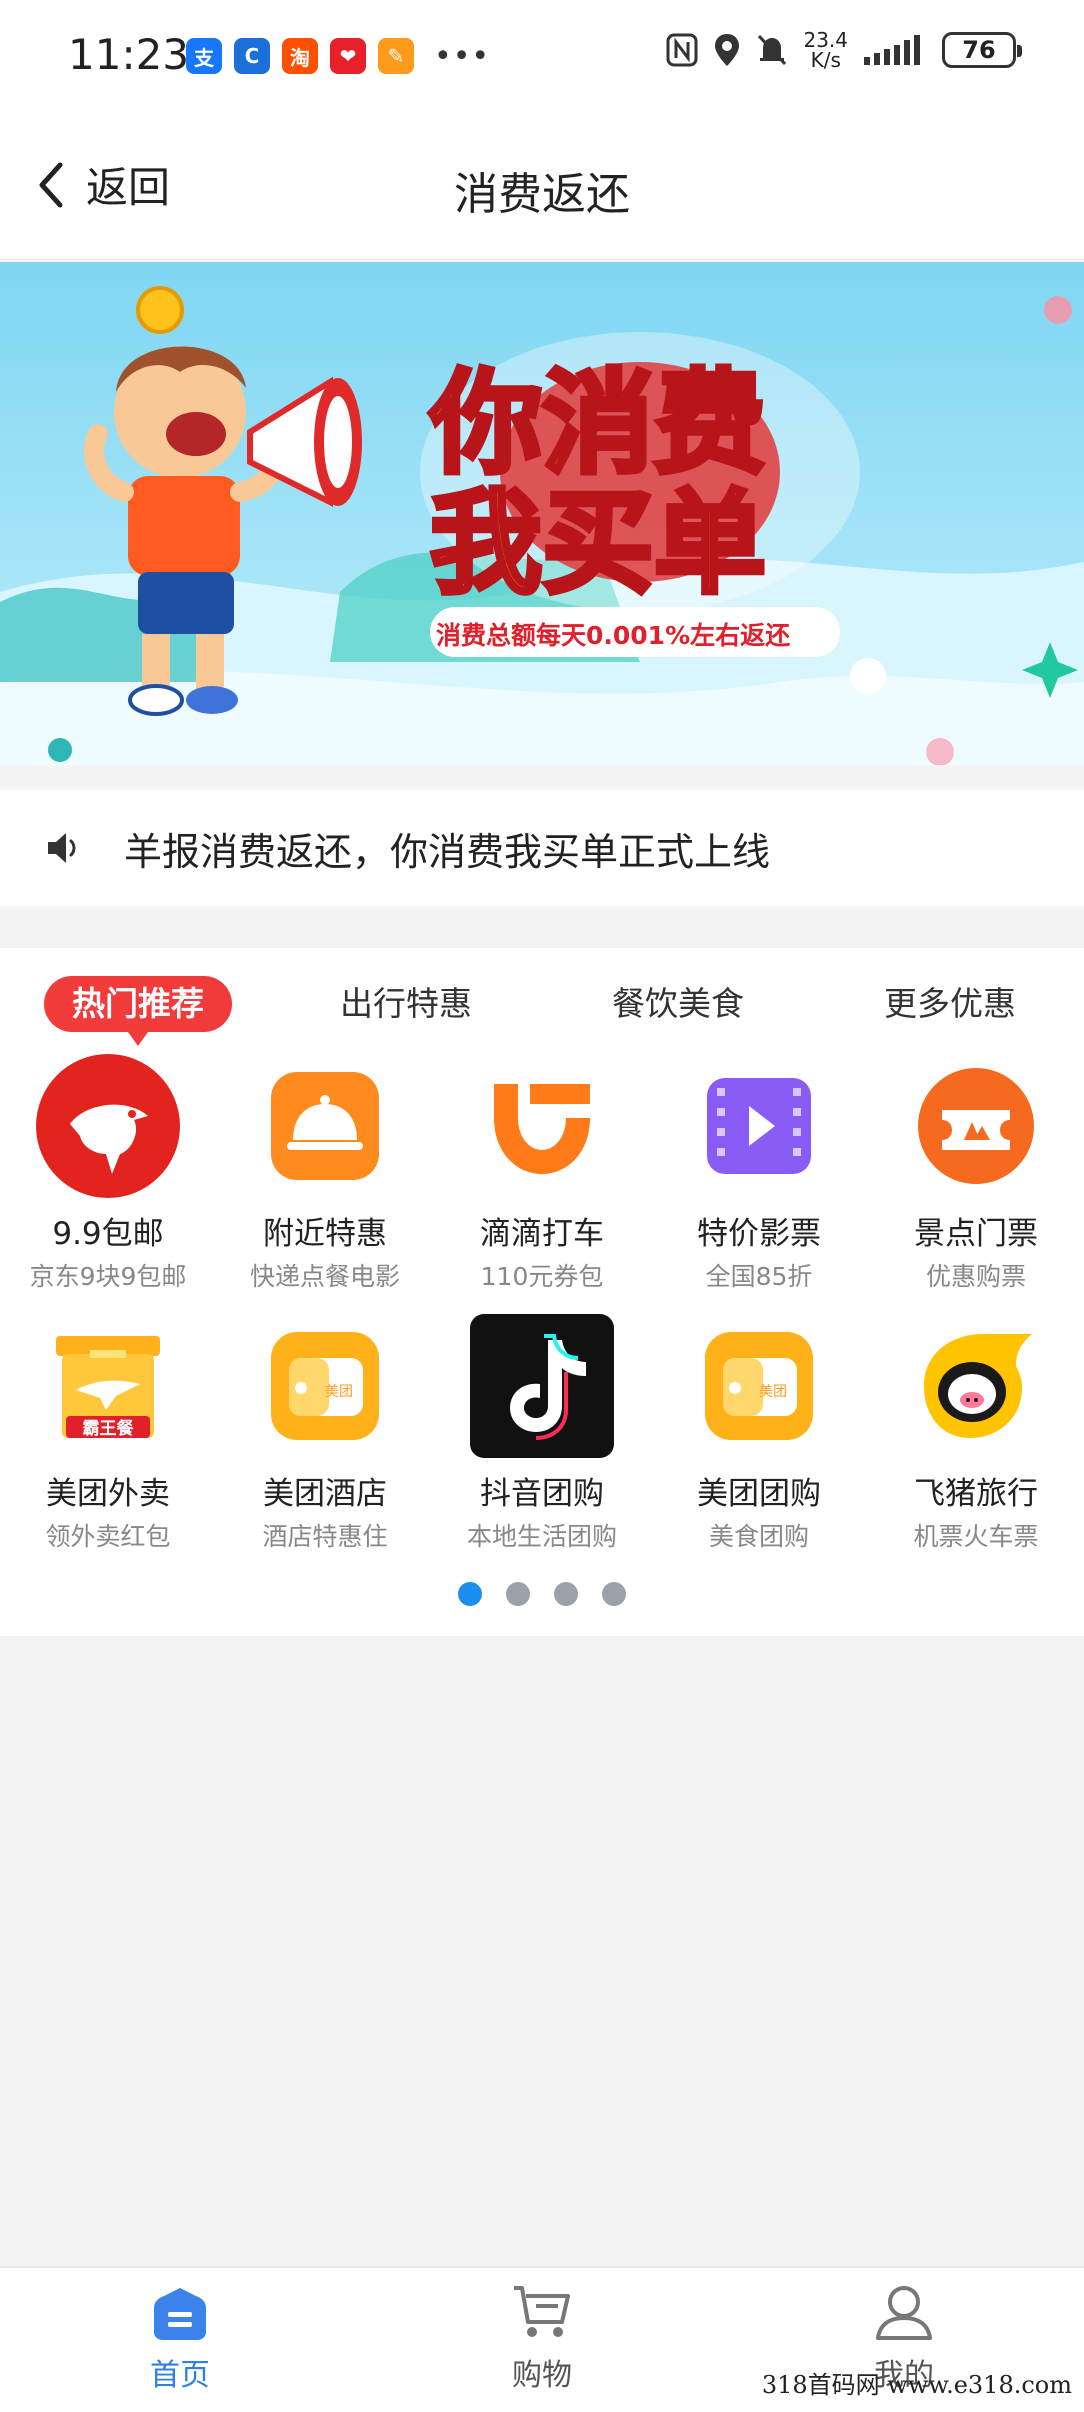 The image size is (1084, 2412). Describe the element at coordinates (396, 56) in the screenshot. I see `notes-app-icon: ✎` at that location.